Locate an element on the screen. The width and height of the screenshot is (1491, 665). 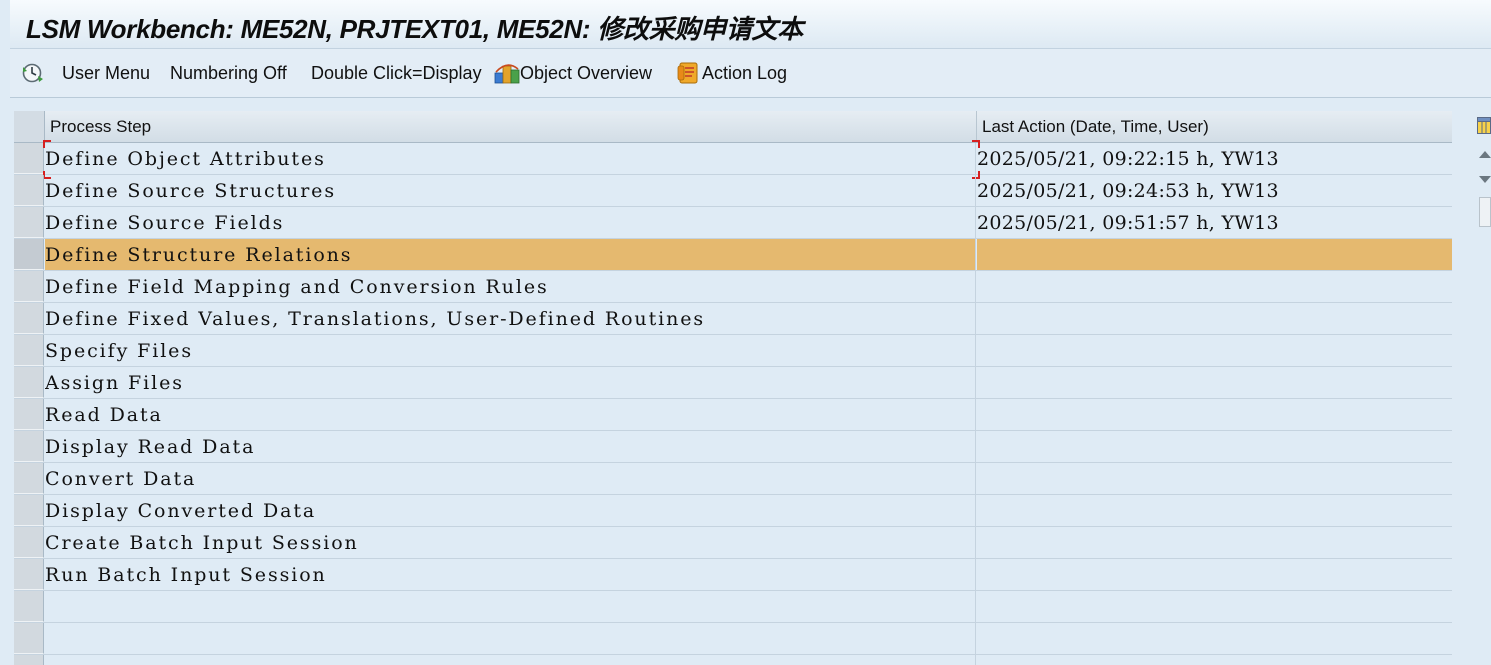
process-step-cell: Specify Files is located at coordinates (510, 350).